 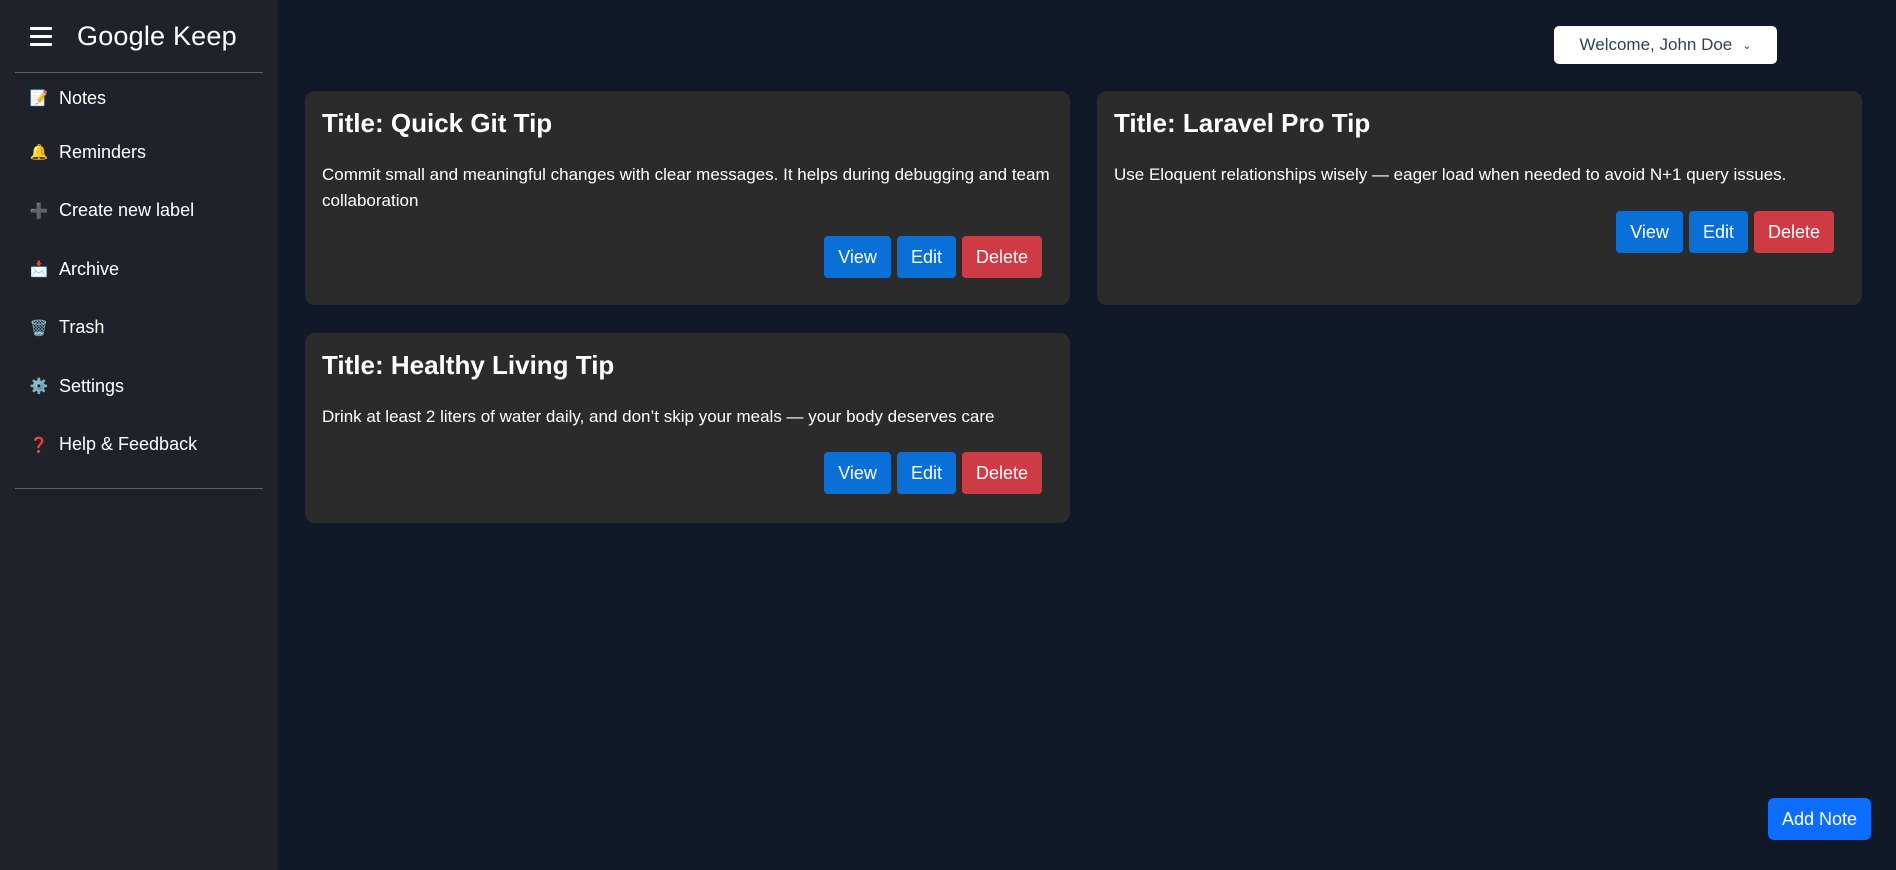 What do you see at coordinates (39, 328) in the screenshot?
I see `trash-icon: 🗑️` at bounding box center [39, 328].